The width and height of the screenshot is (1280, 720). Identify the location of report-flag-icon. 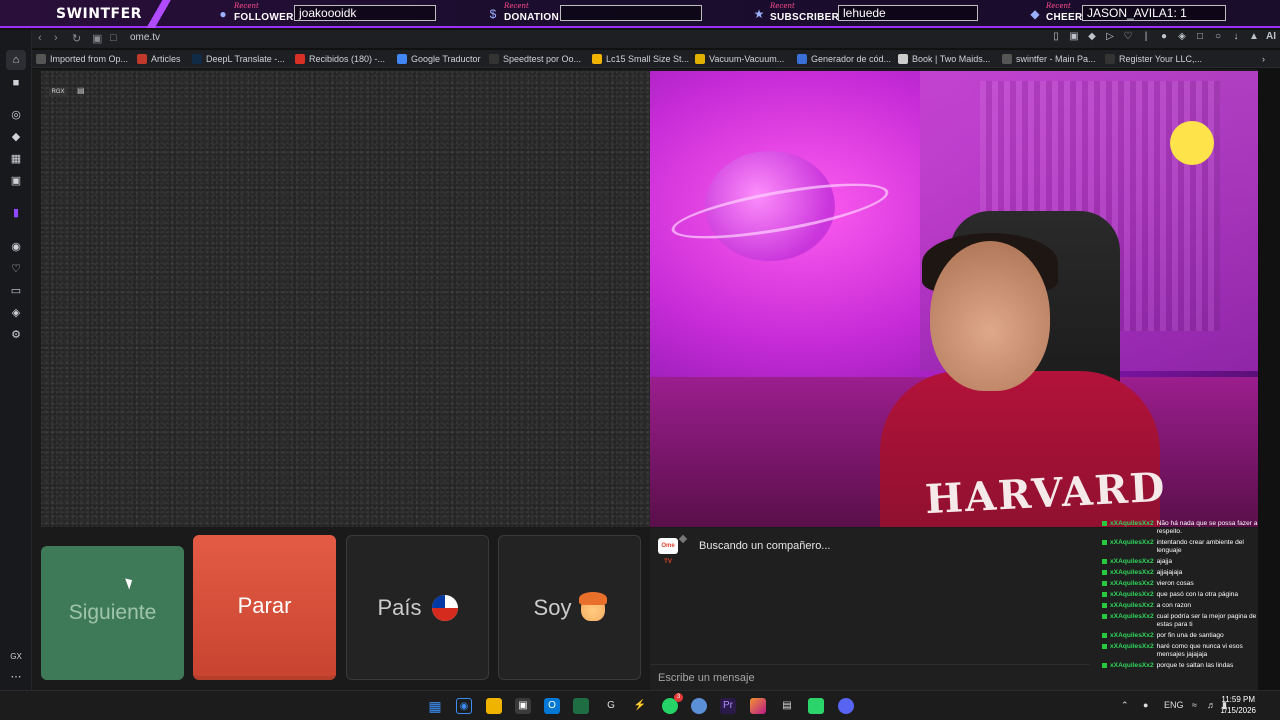
(683, 539).